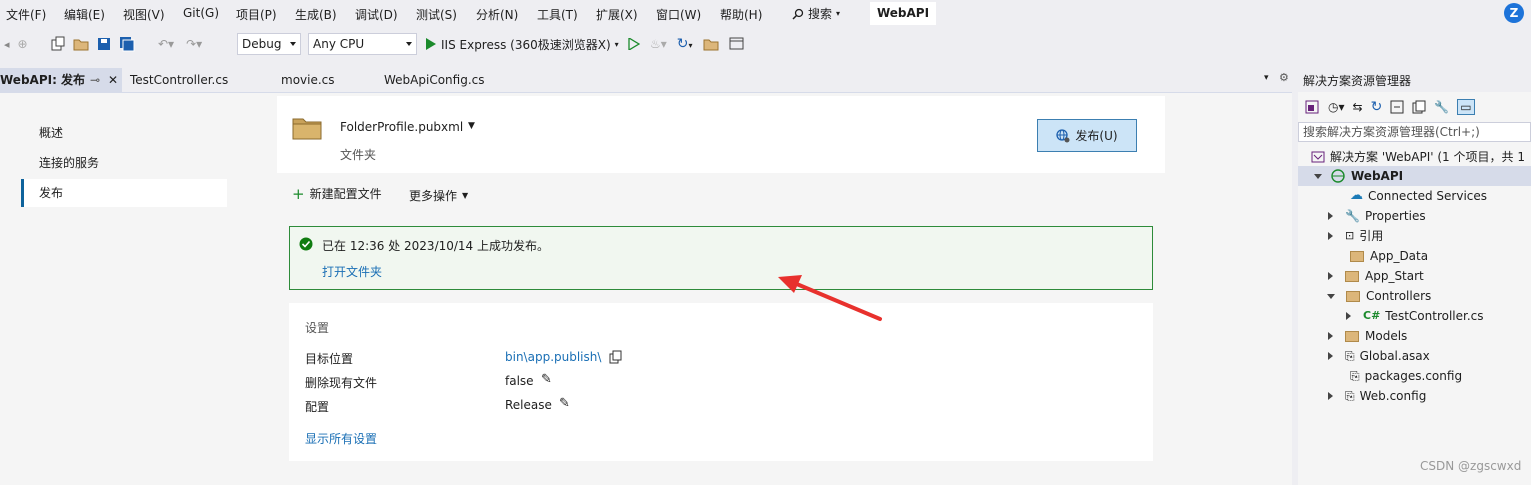 The width and height of the screenshot is (1531, 485). I want to click on menu-build: 生成(B), so click(316, 14).